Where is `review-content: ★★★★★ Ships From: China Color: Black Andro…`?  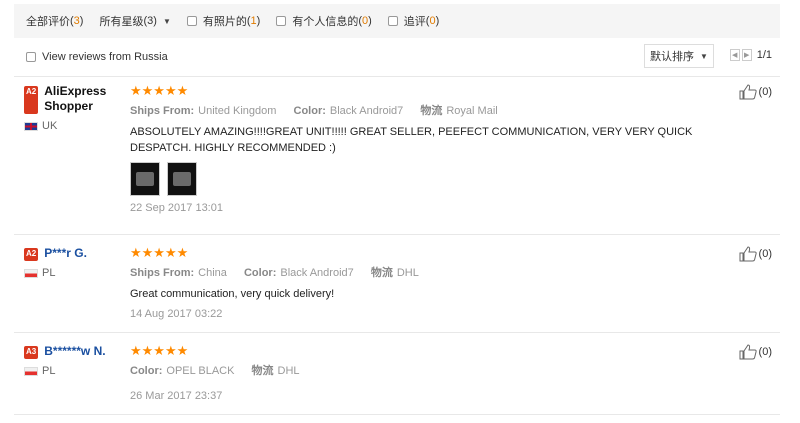 review-content: ★★★★★ Ships From: China Color: Black Andro… is located at coordinates (430, 283).